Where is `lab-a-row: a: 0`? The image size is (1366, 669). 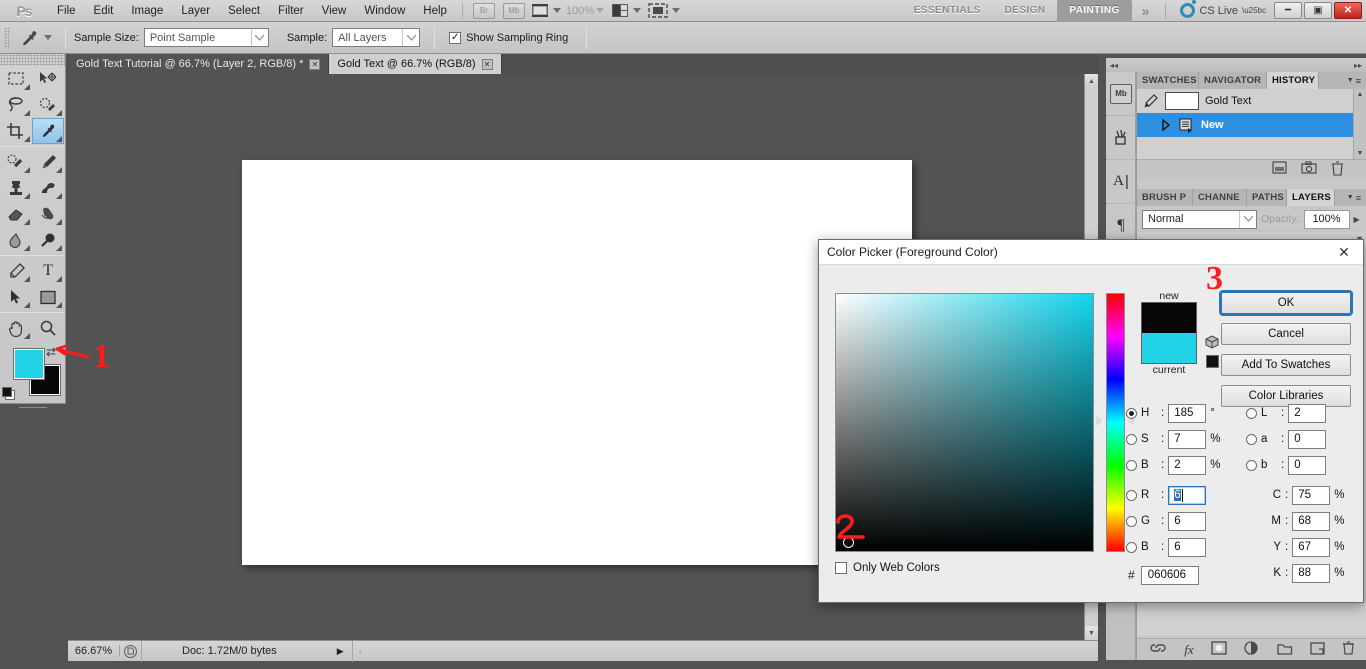 lab-a-row: a: 0 is located at coordinates (1306, 439).